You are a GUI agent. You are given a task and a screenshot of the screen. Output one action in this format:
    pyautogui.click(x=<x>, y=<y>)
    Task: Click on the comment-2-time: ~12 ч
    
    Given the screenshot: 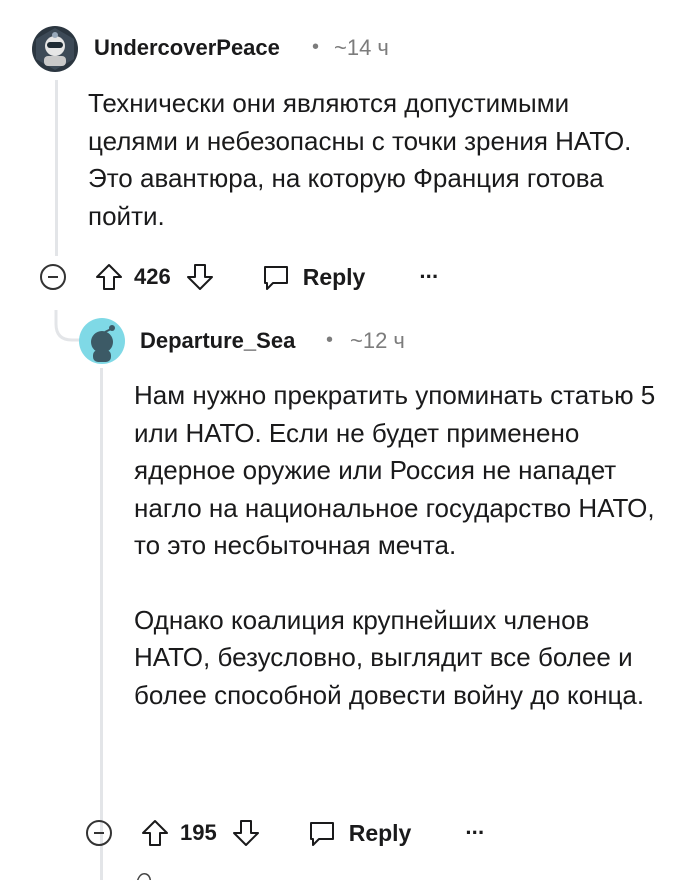 What is the action you would take?
    pyautogui.click(x=377, y=340)
    